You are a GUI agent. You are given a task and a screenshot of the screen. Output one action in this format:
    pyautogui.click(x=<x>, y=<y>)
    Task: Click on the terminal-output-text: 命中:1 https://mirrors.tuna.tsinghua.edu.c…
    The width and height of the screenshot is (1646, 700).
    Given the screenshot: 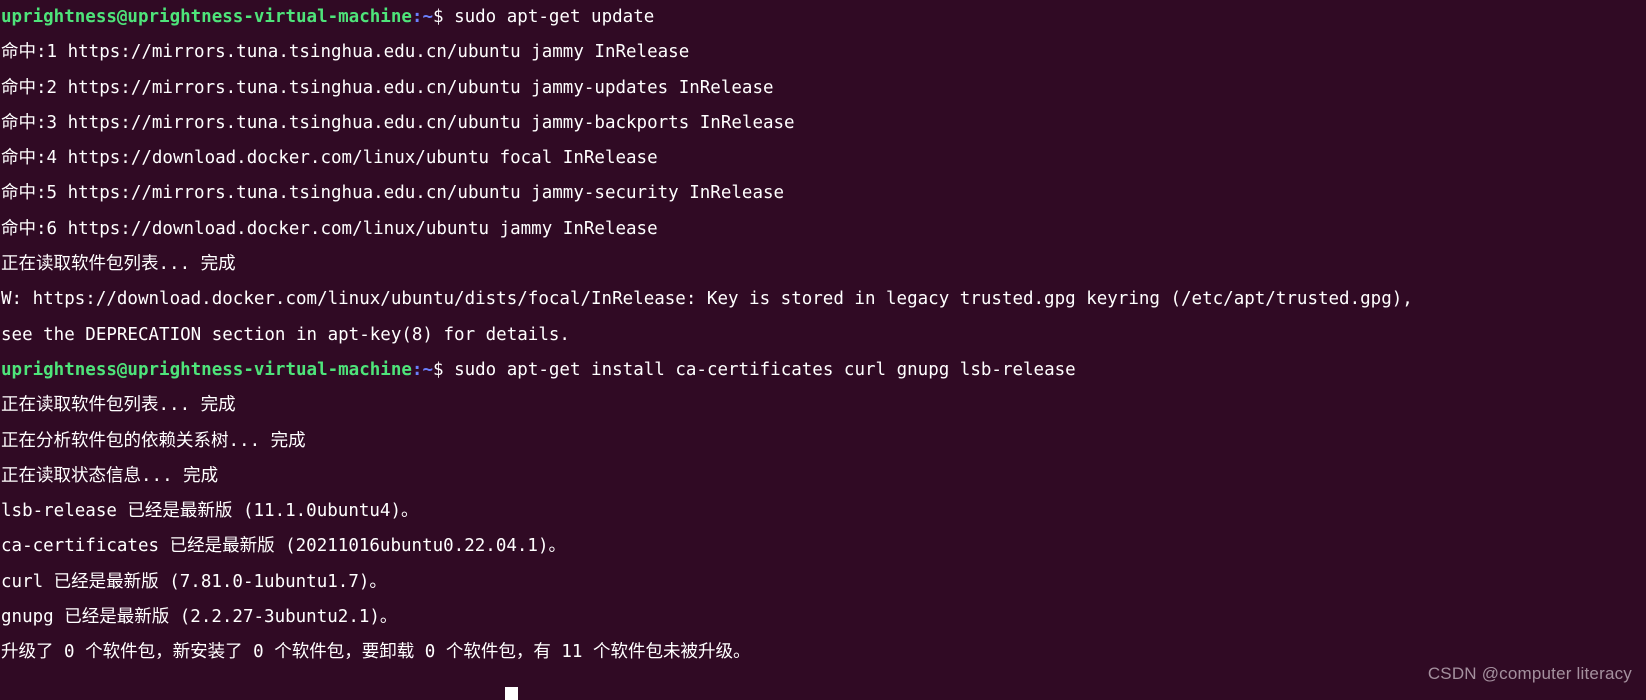 What is the action you would take?
    pyautogui.click(x=345, y=52)
    